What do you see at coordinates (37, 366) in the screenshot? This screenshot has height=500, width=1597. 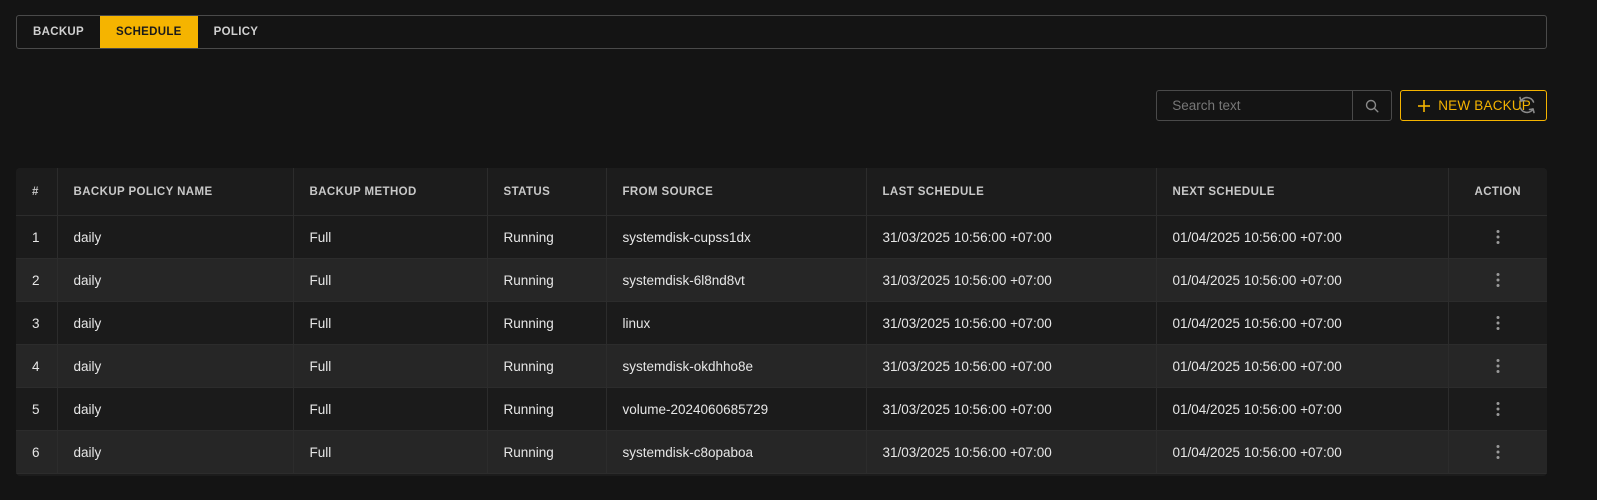 I see `row-number: 4` at bounding box center [37, 366].